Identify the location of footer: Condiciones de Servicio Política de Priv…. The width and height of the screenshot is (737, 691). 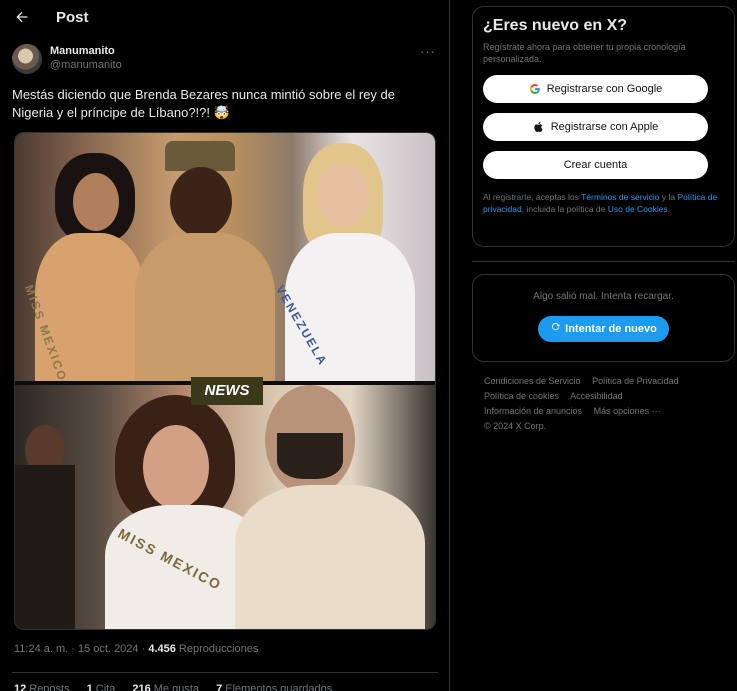
(603, 404).